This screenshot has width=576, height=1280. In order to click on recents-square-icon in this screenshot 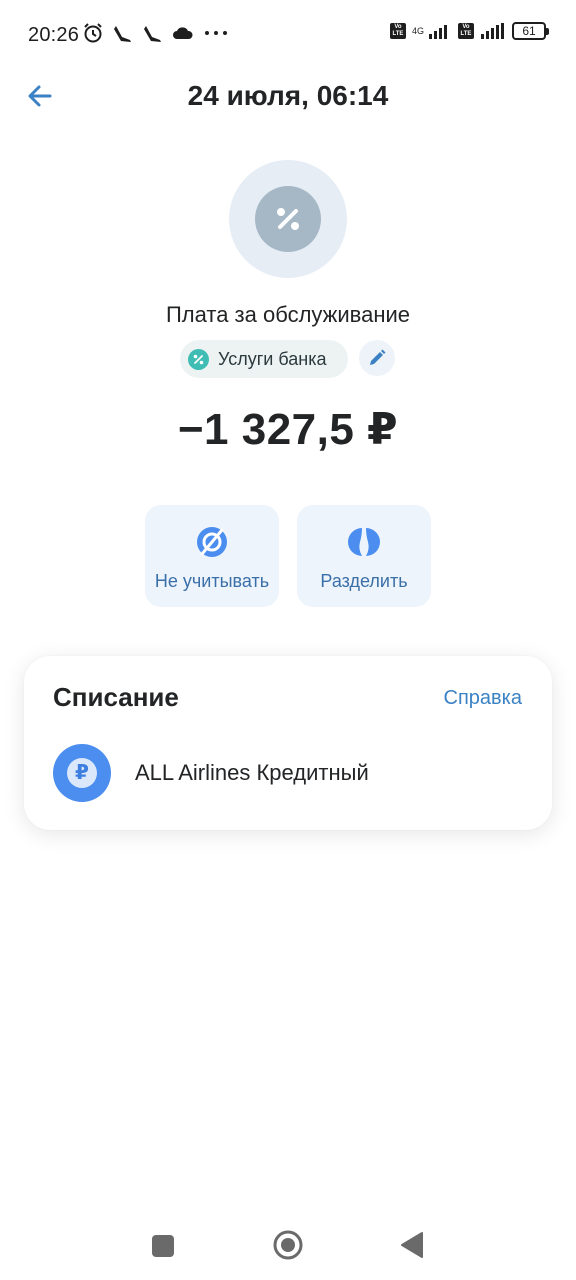, I will do `click(163, 1246)`.